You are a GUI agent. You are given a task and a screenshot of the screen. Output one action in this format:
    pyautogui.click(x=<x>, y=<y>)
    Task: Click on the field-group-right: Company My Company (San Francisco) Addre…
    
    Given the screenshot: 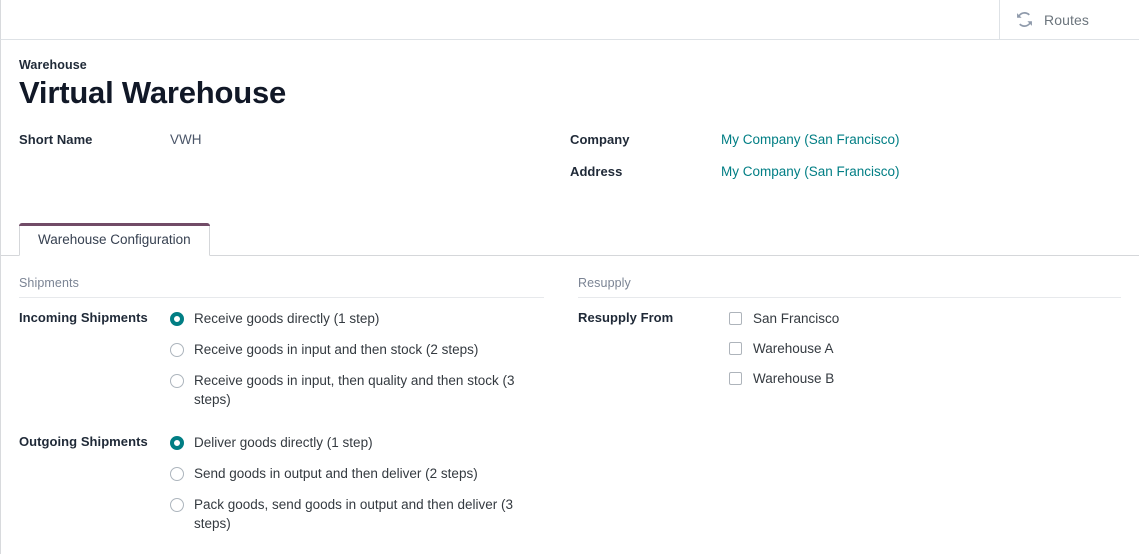 What is the action you would take?
    pyautogui.click(x=845, y=164)
    